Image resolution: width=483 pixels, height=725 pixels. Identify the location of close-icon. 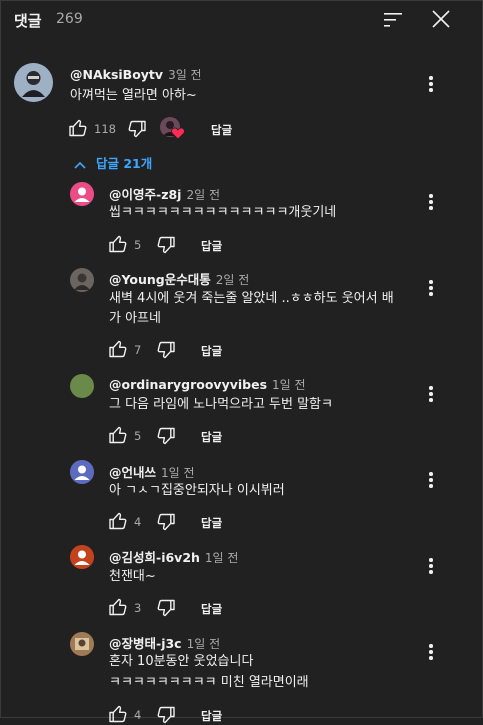
(441, 19).